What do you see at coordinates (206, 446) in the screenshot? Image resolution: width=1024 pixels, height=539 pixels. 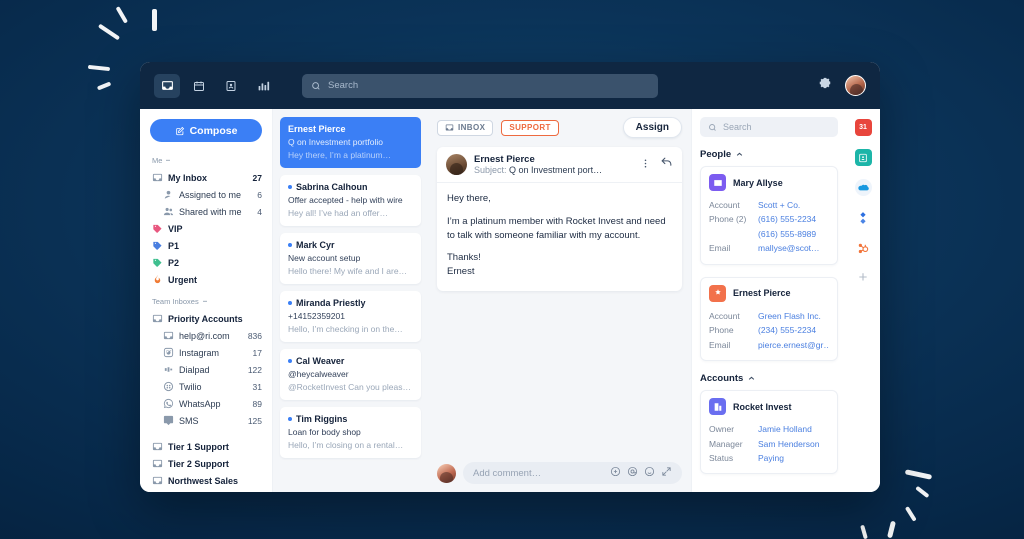 I see `sidebar-item-tier-1-support: Tier 1 Support` at bounding box center [206, 446].